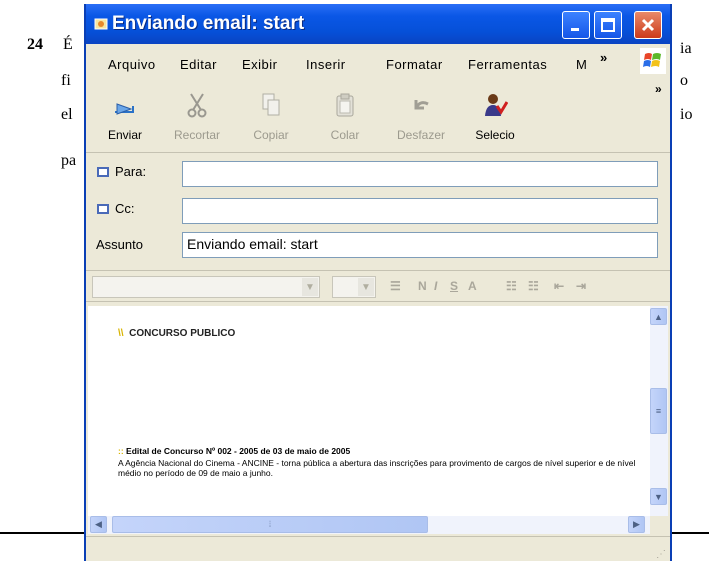  Describe the element at coordinates (68, 44) in the screenshot. I see `doc-text-line1-start: É` at that location.